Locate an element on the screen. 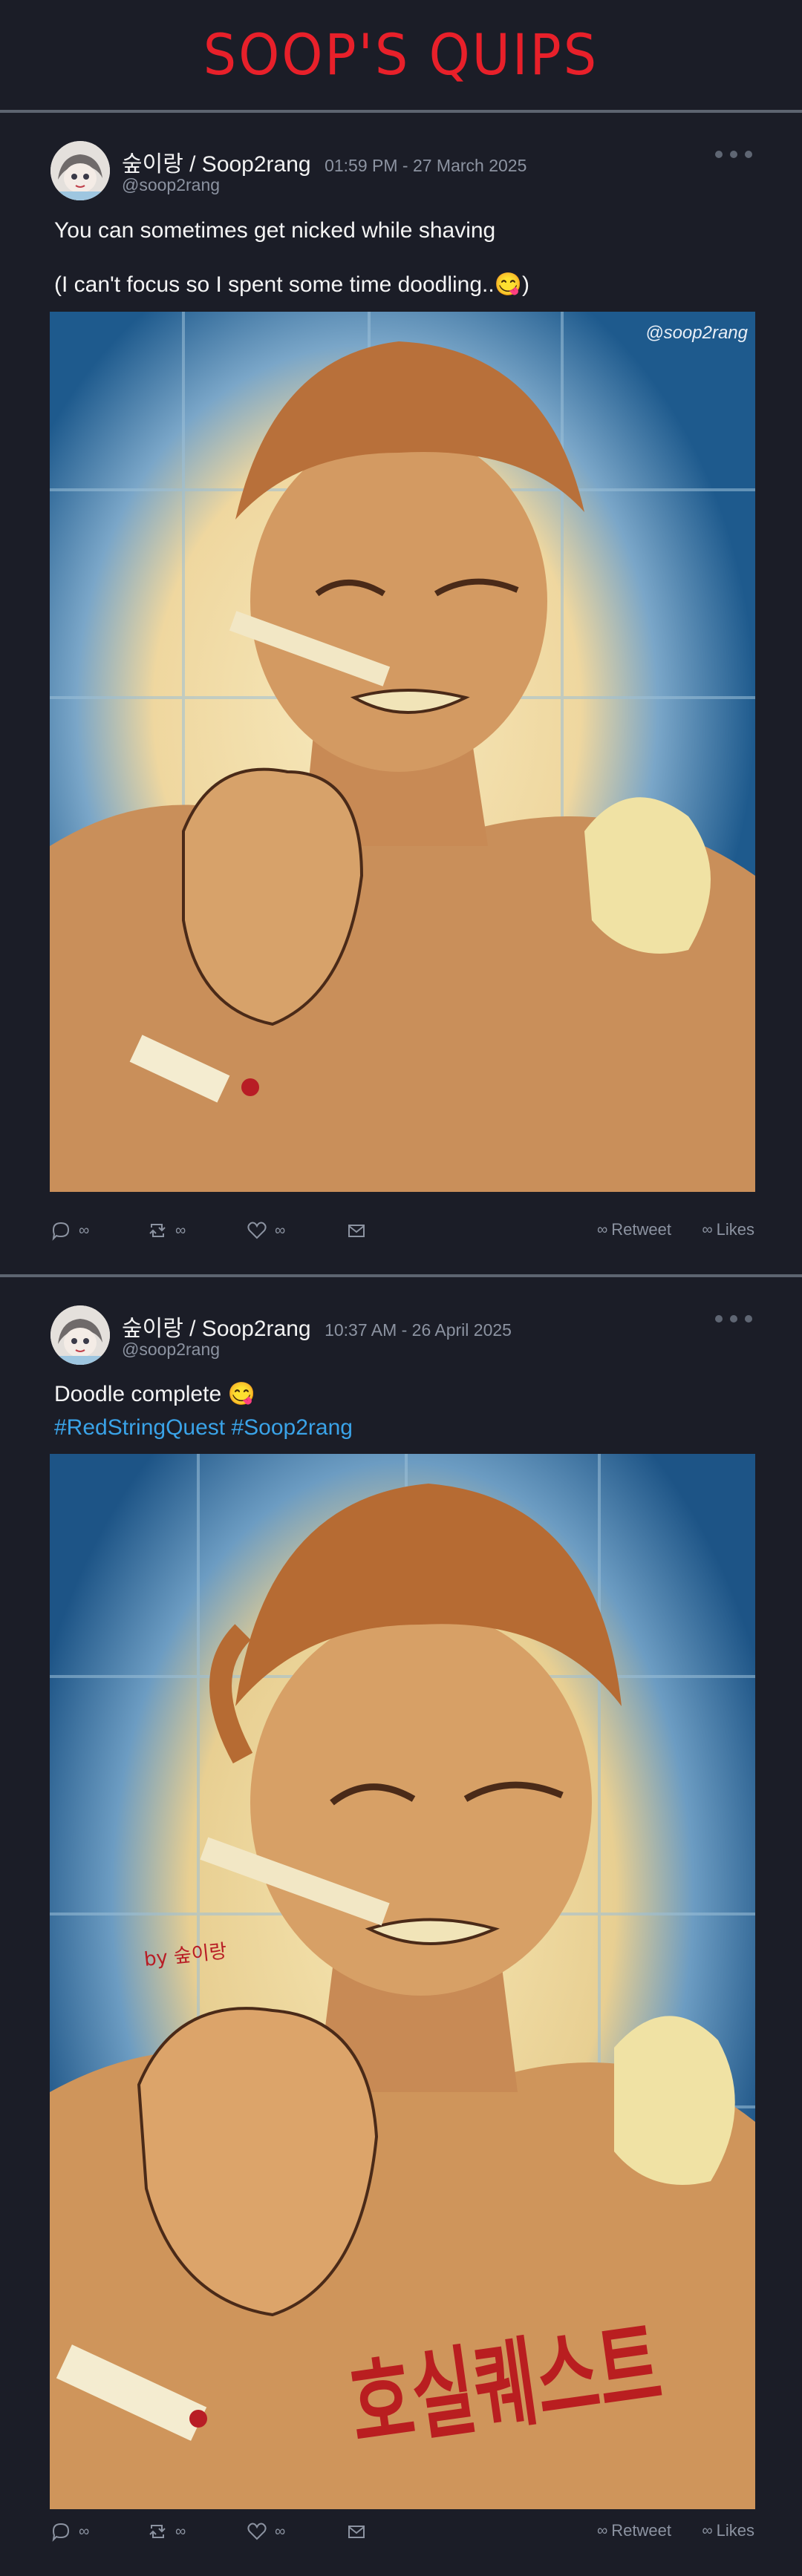  site-title: SOOP'S QUIPS is located at coordinates (401, 55).